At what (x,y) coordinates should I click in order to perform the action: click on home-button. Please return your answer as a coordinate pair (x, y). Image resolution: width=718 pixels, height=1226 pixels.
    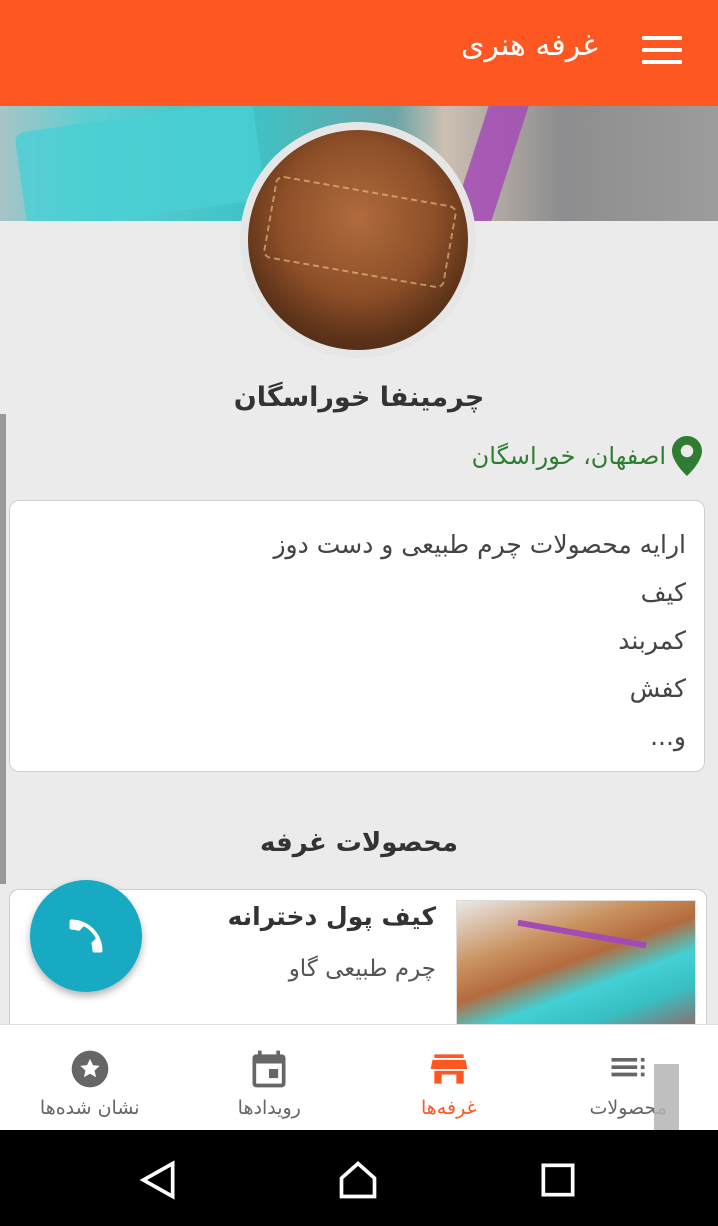
    Looking at the image, I should click on (358, 1180).